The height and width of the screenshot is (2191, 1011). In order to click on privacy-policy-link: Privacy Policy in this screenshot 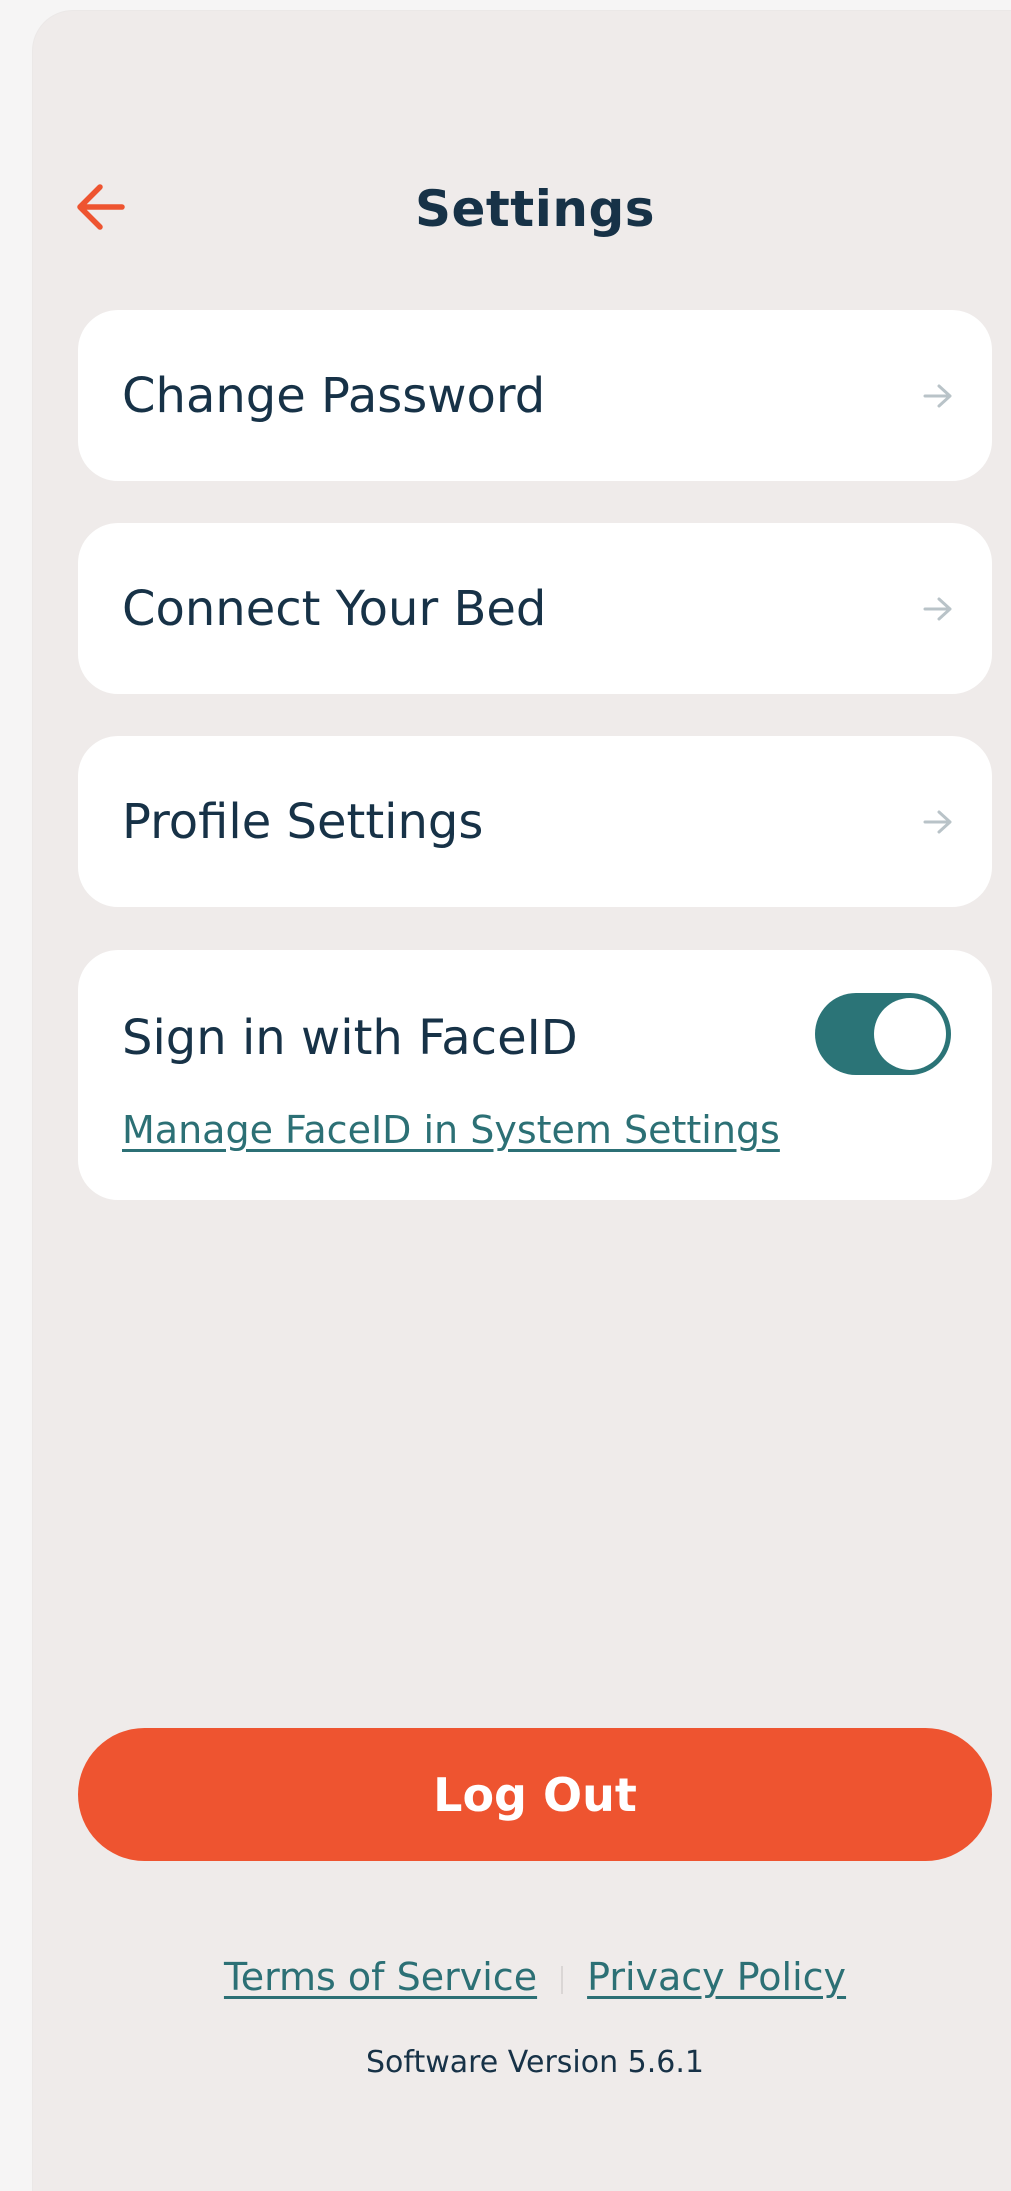, I will do `click(716, 1977)`.